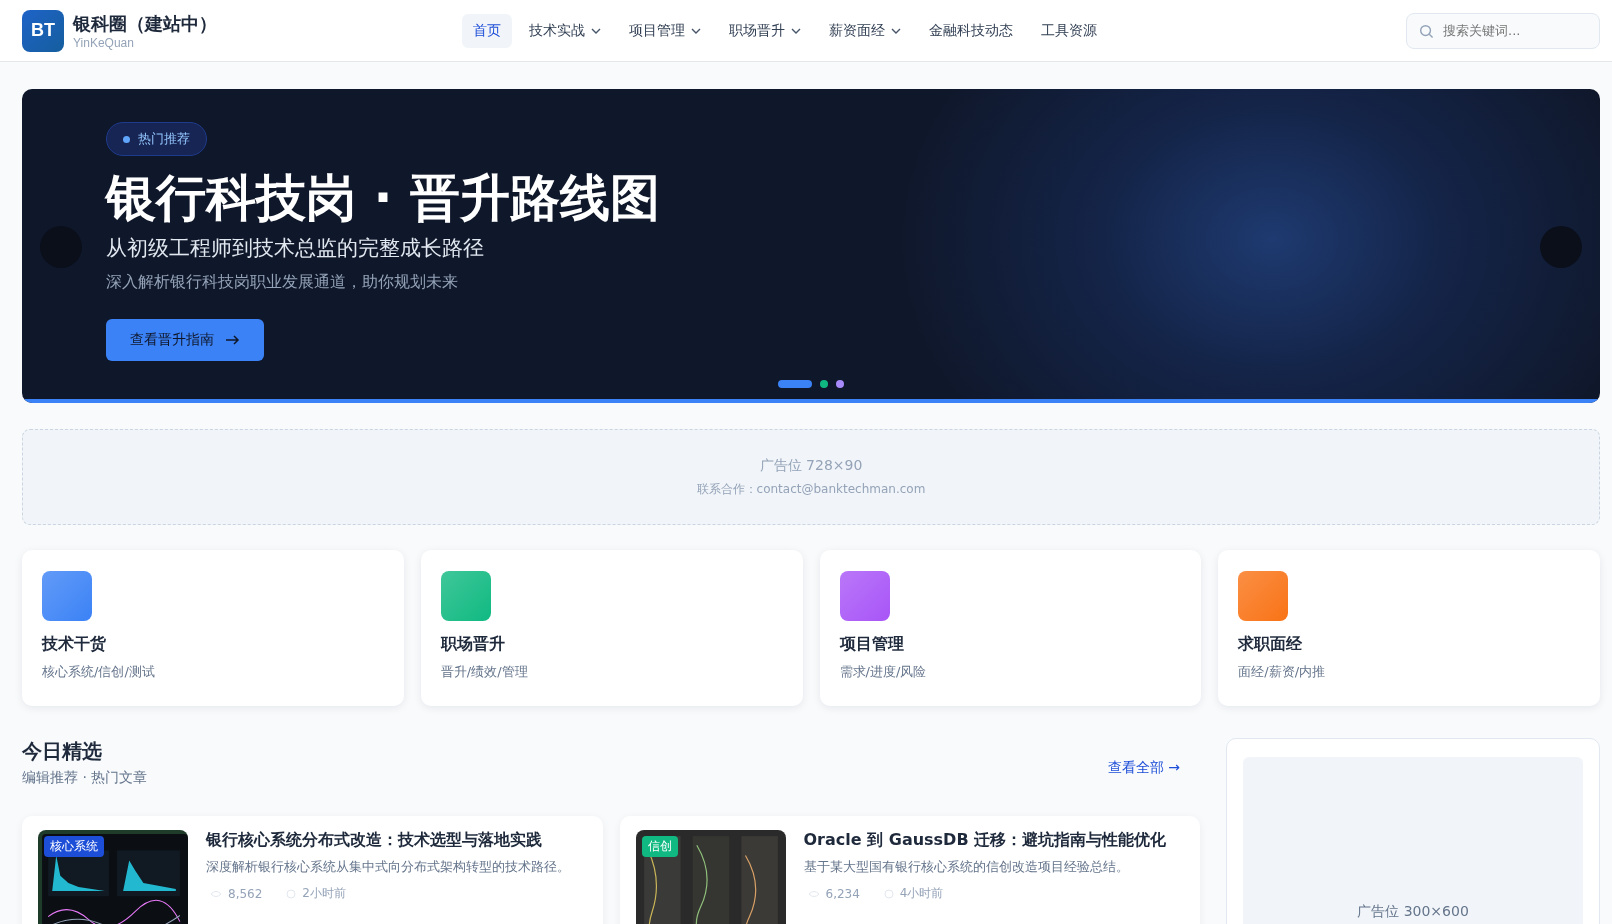  I want to click on hero-title: 银行科技岗 · 晋升路线图, so click(383, 199).